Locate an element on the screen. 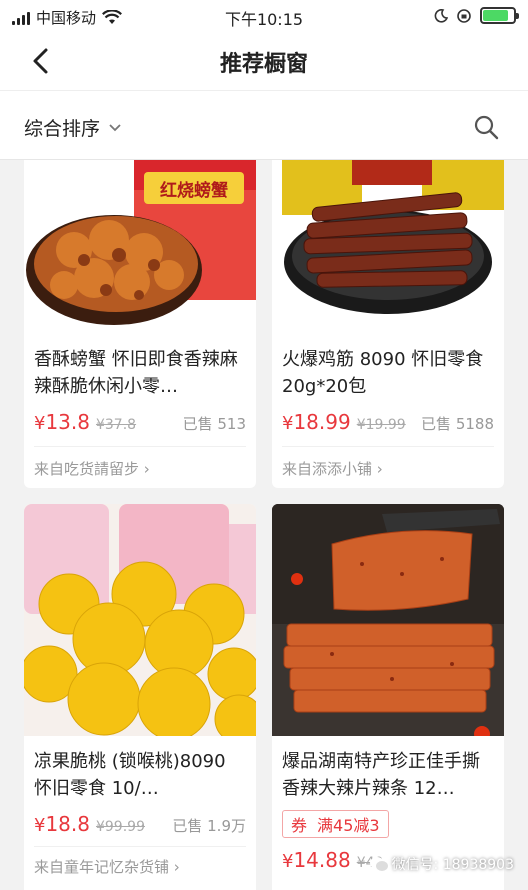  price: ¥13.8 is located at coordinates (62, 422).